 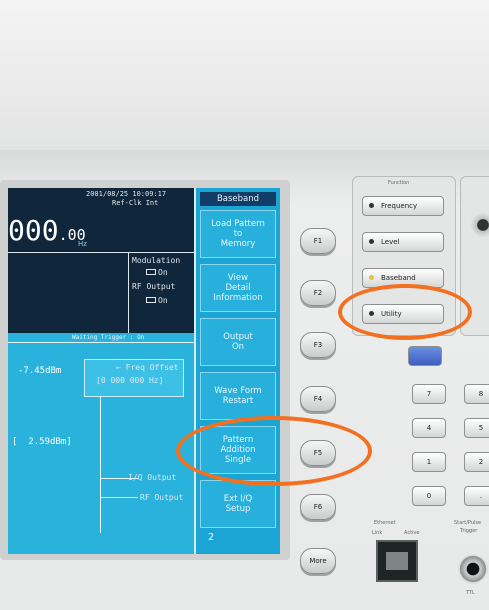 What do you see at coordinates (238, 504) in the screenshot?
I see `softkey-ext-iq-setup: Ext I/Q Setup` at bounding box center [238, 504].